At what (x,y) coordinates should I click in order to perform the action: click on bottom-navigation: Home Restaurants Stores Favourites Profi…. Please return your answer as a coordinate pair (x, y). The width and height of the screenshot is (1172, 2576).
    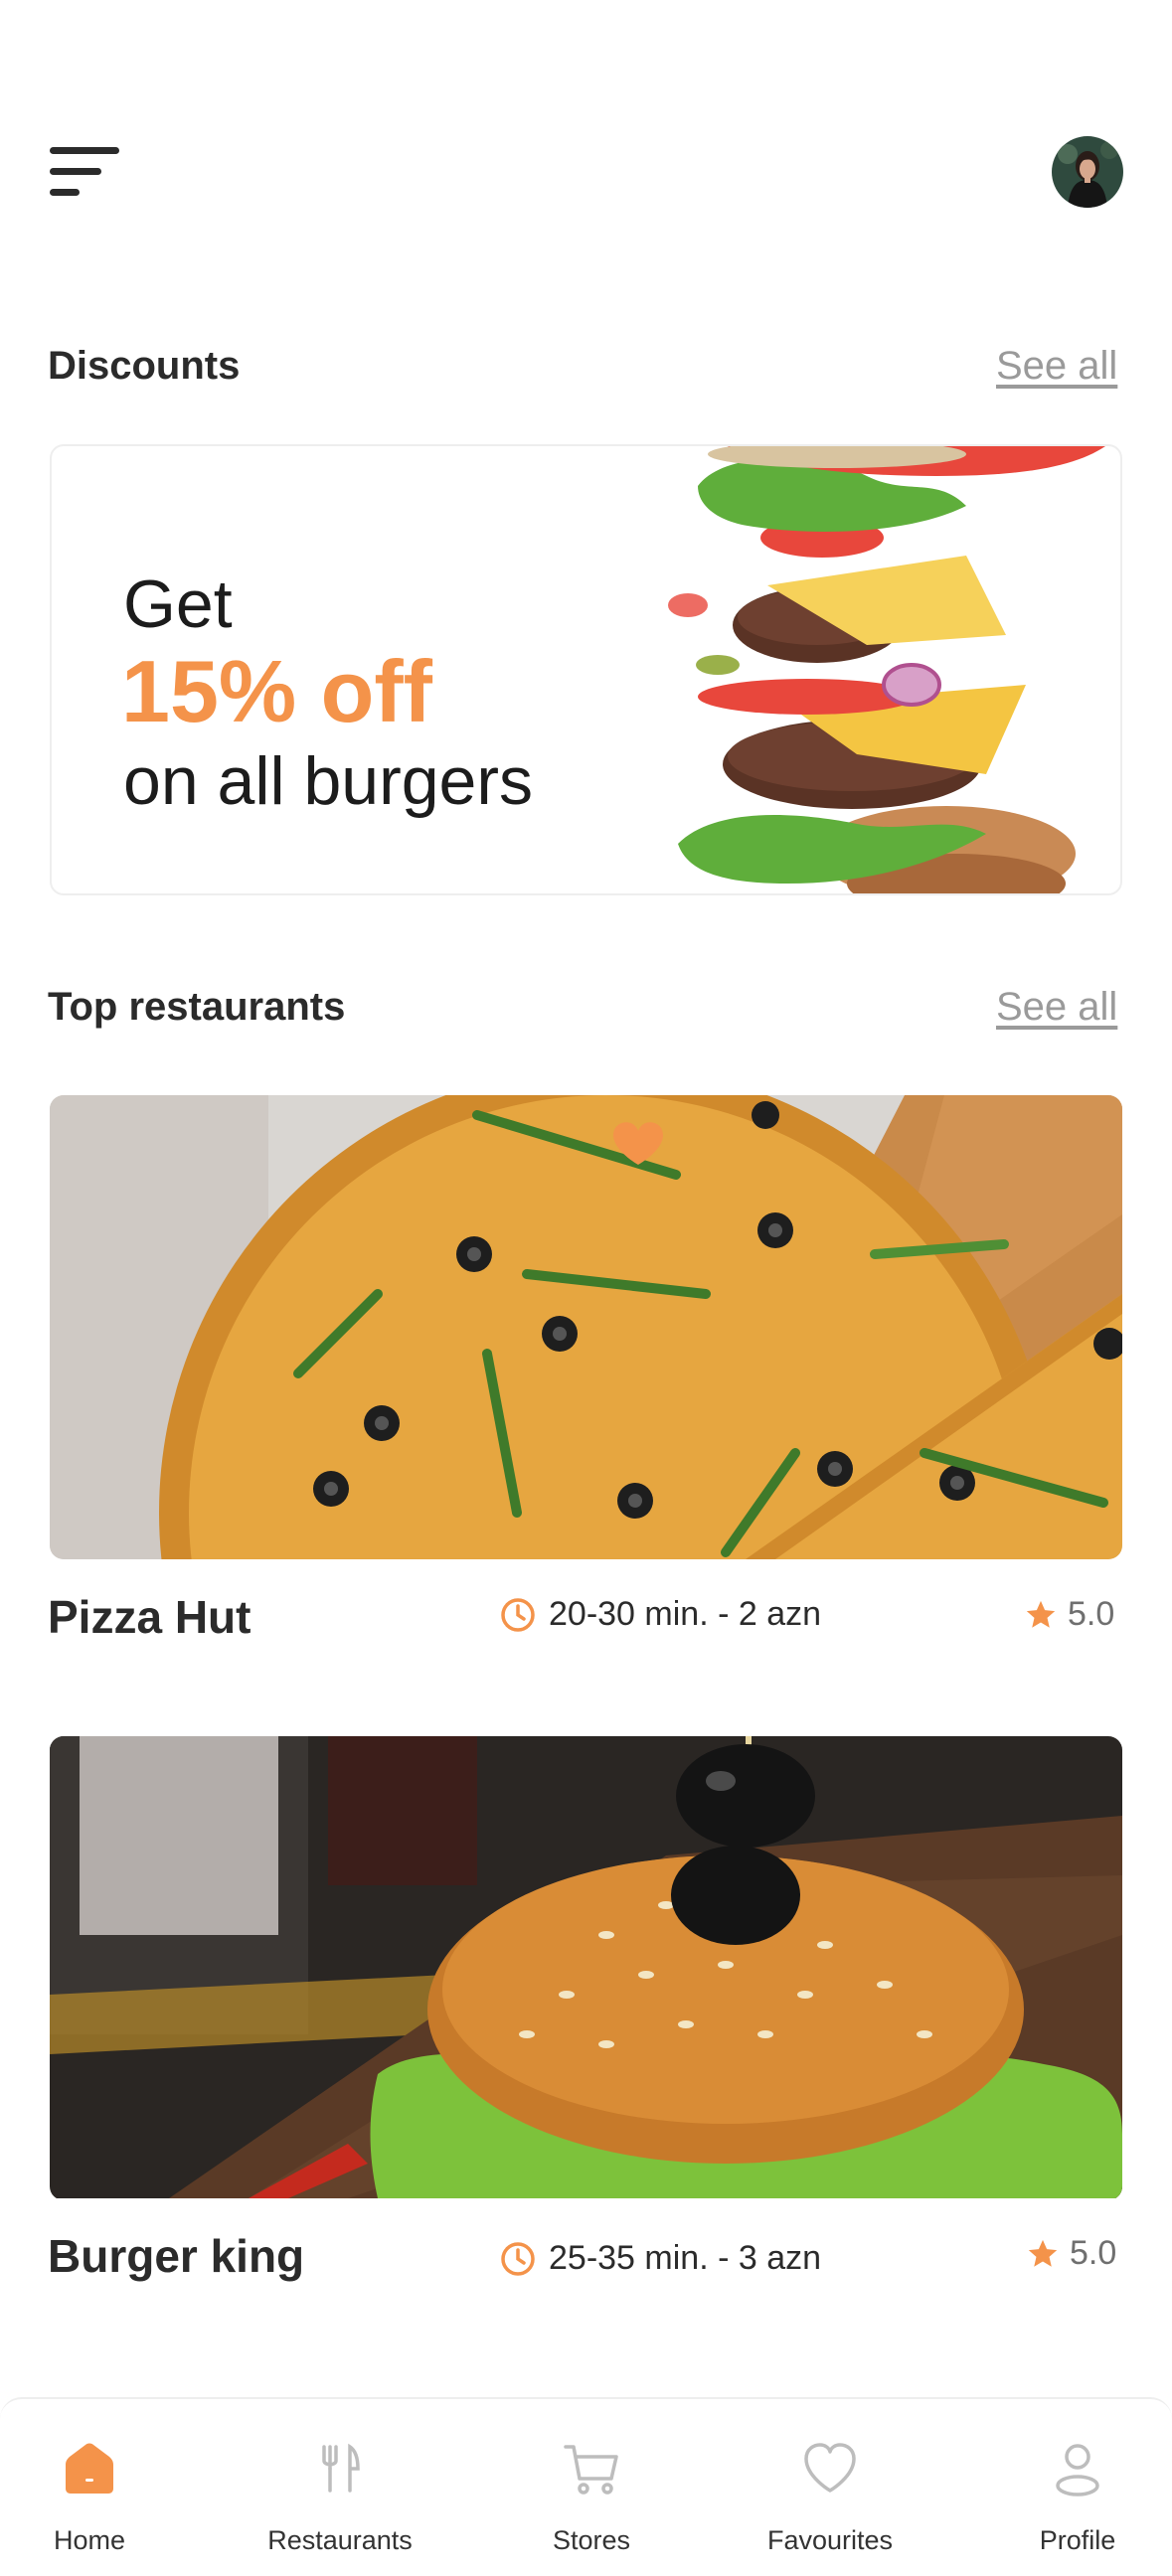
    Looking at the image, I should click on (586, 2486).